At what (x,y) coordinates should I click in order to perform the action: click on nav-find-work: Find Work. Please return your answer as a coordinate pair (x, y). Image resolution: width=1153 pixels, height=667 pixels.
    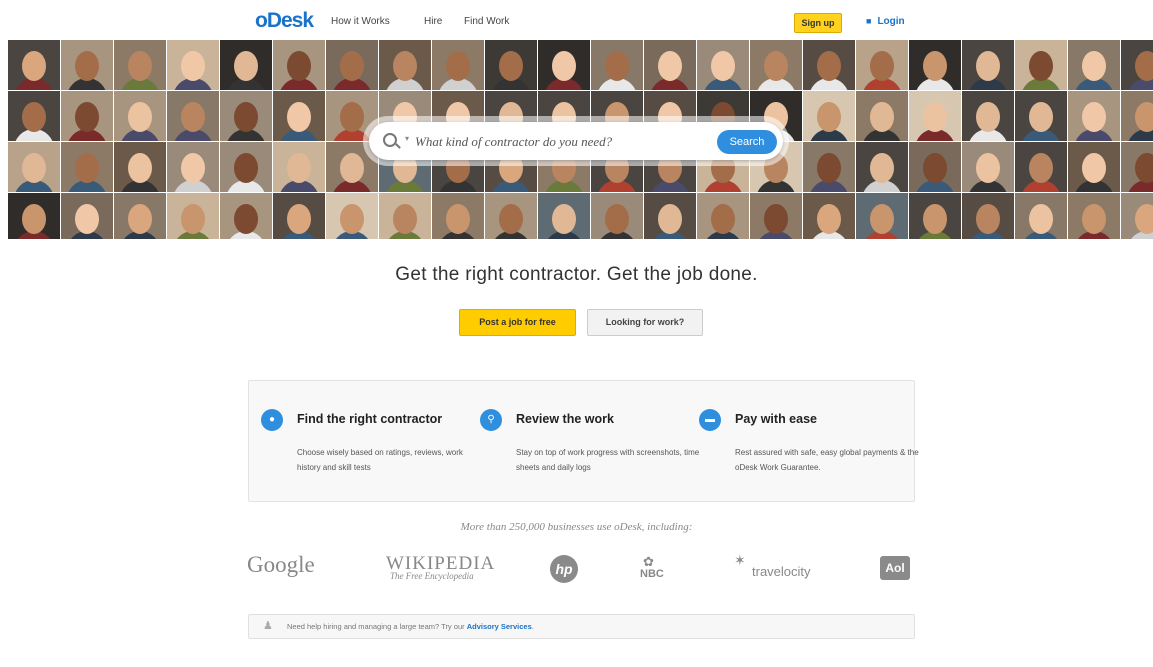
    Looking at the image, I should click on (486, 21).